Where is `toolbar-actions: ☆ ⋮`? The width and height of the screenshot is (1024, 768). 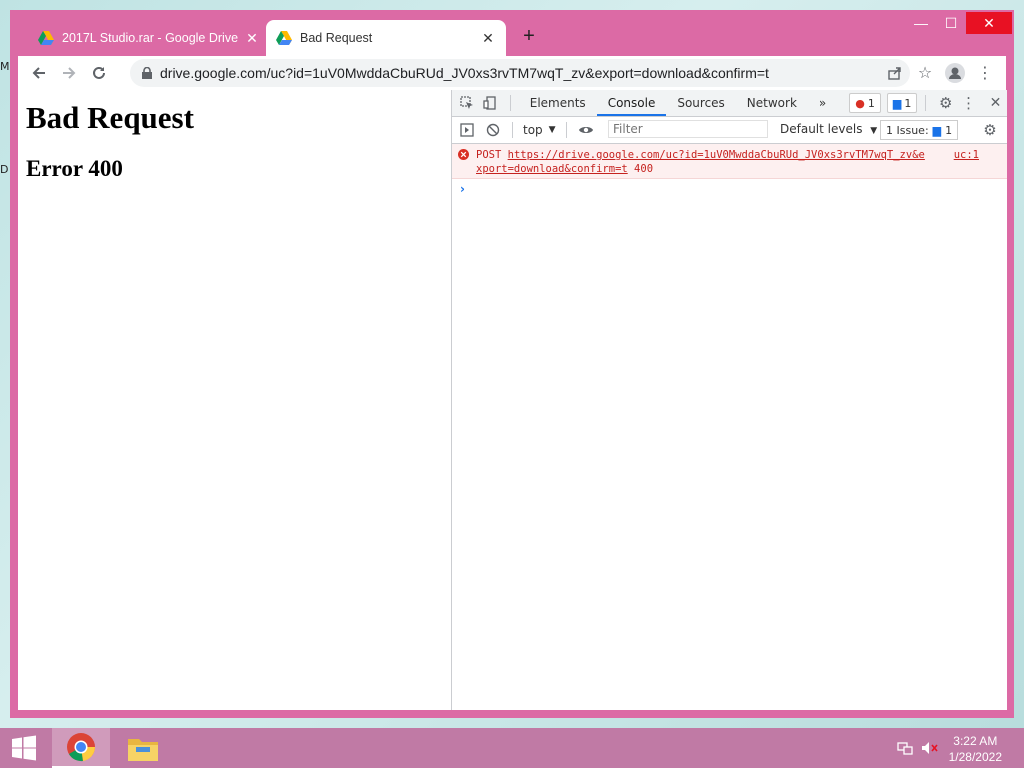 toolbar-actions: ☆ ⋮ is located at coordinates (940, 73).